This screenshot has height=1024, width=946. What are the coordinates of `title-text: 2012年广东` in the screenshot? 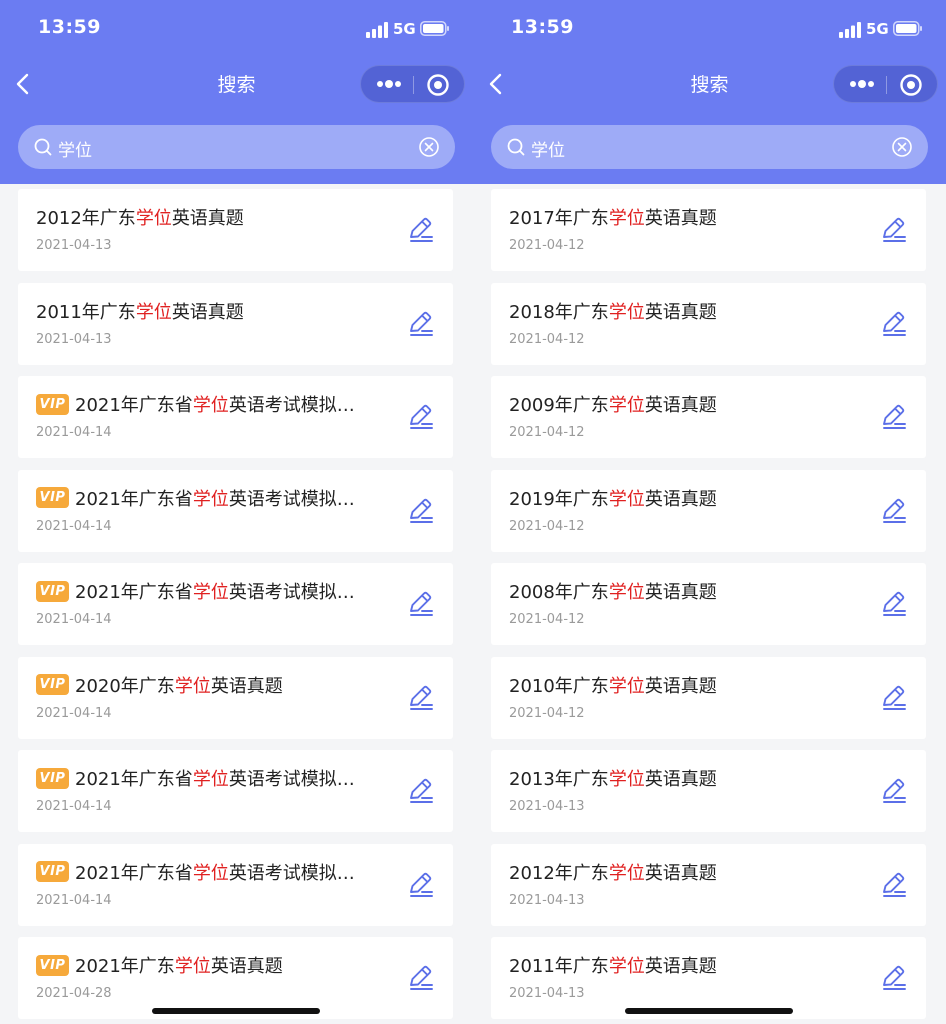 It's located at (86, 218).